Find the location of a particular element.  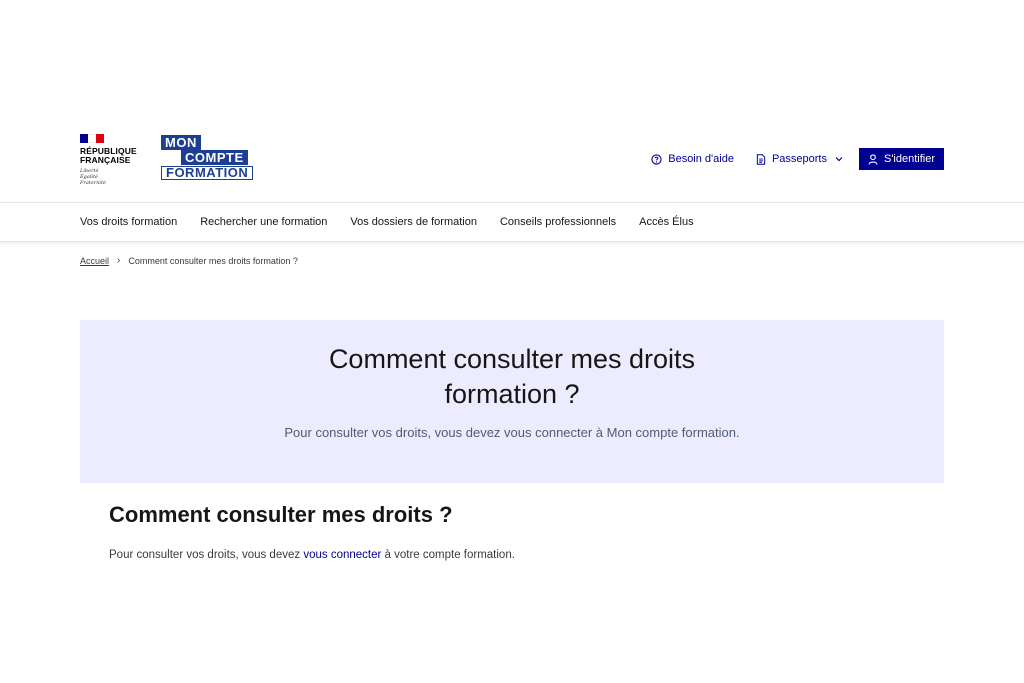

logo-line-mon: MON is located at coordinates (181, 142).